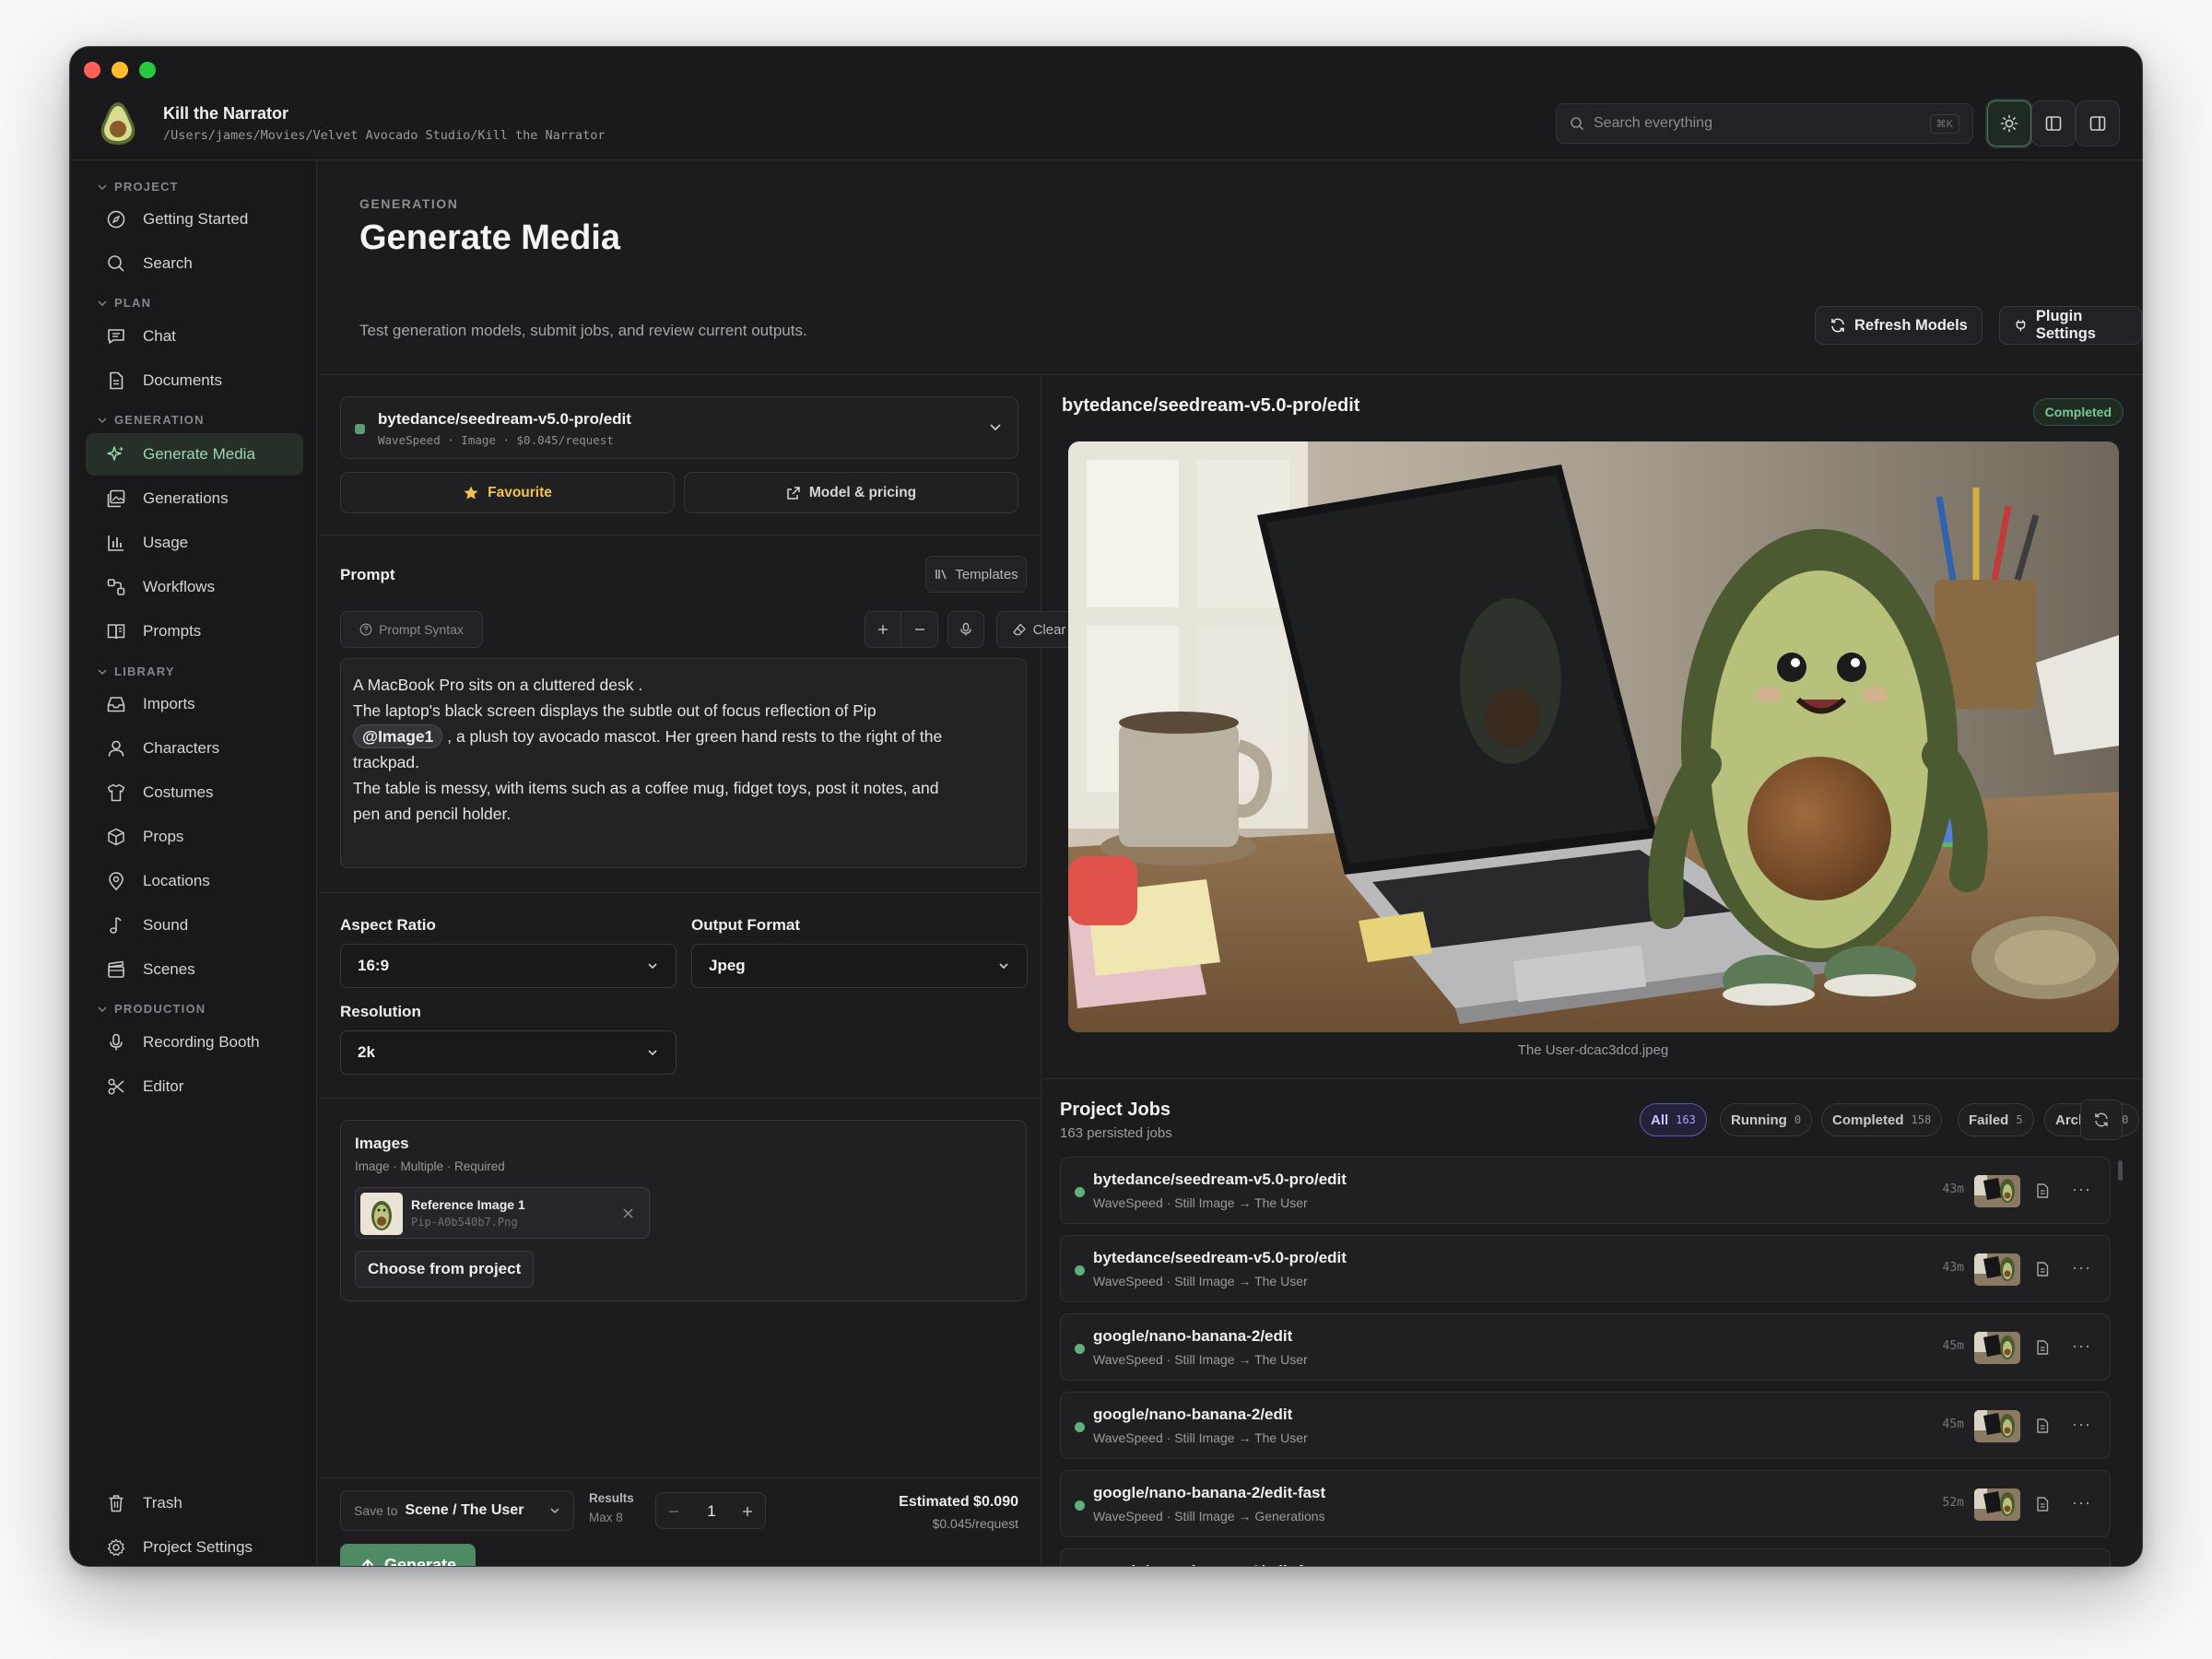 The height and width of the screenshot is (1659, 2212). I want to click on sidebar-item-imports: Imports, so click(194, 704).